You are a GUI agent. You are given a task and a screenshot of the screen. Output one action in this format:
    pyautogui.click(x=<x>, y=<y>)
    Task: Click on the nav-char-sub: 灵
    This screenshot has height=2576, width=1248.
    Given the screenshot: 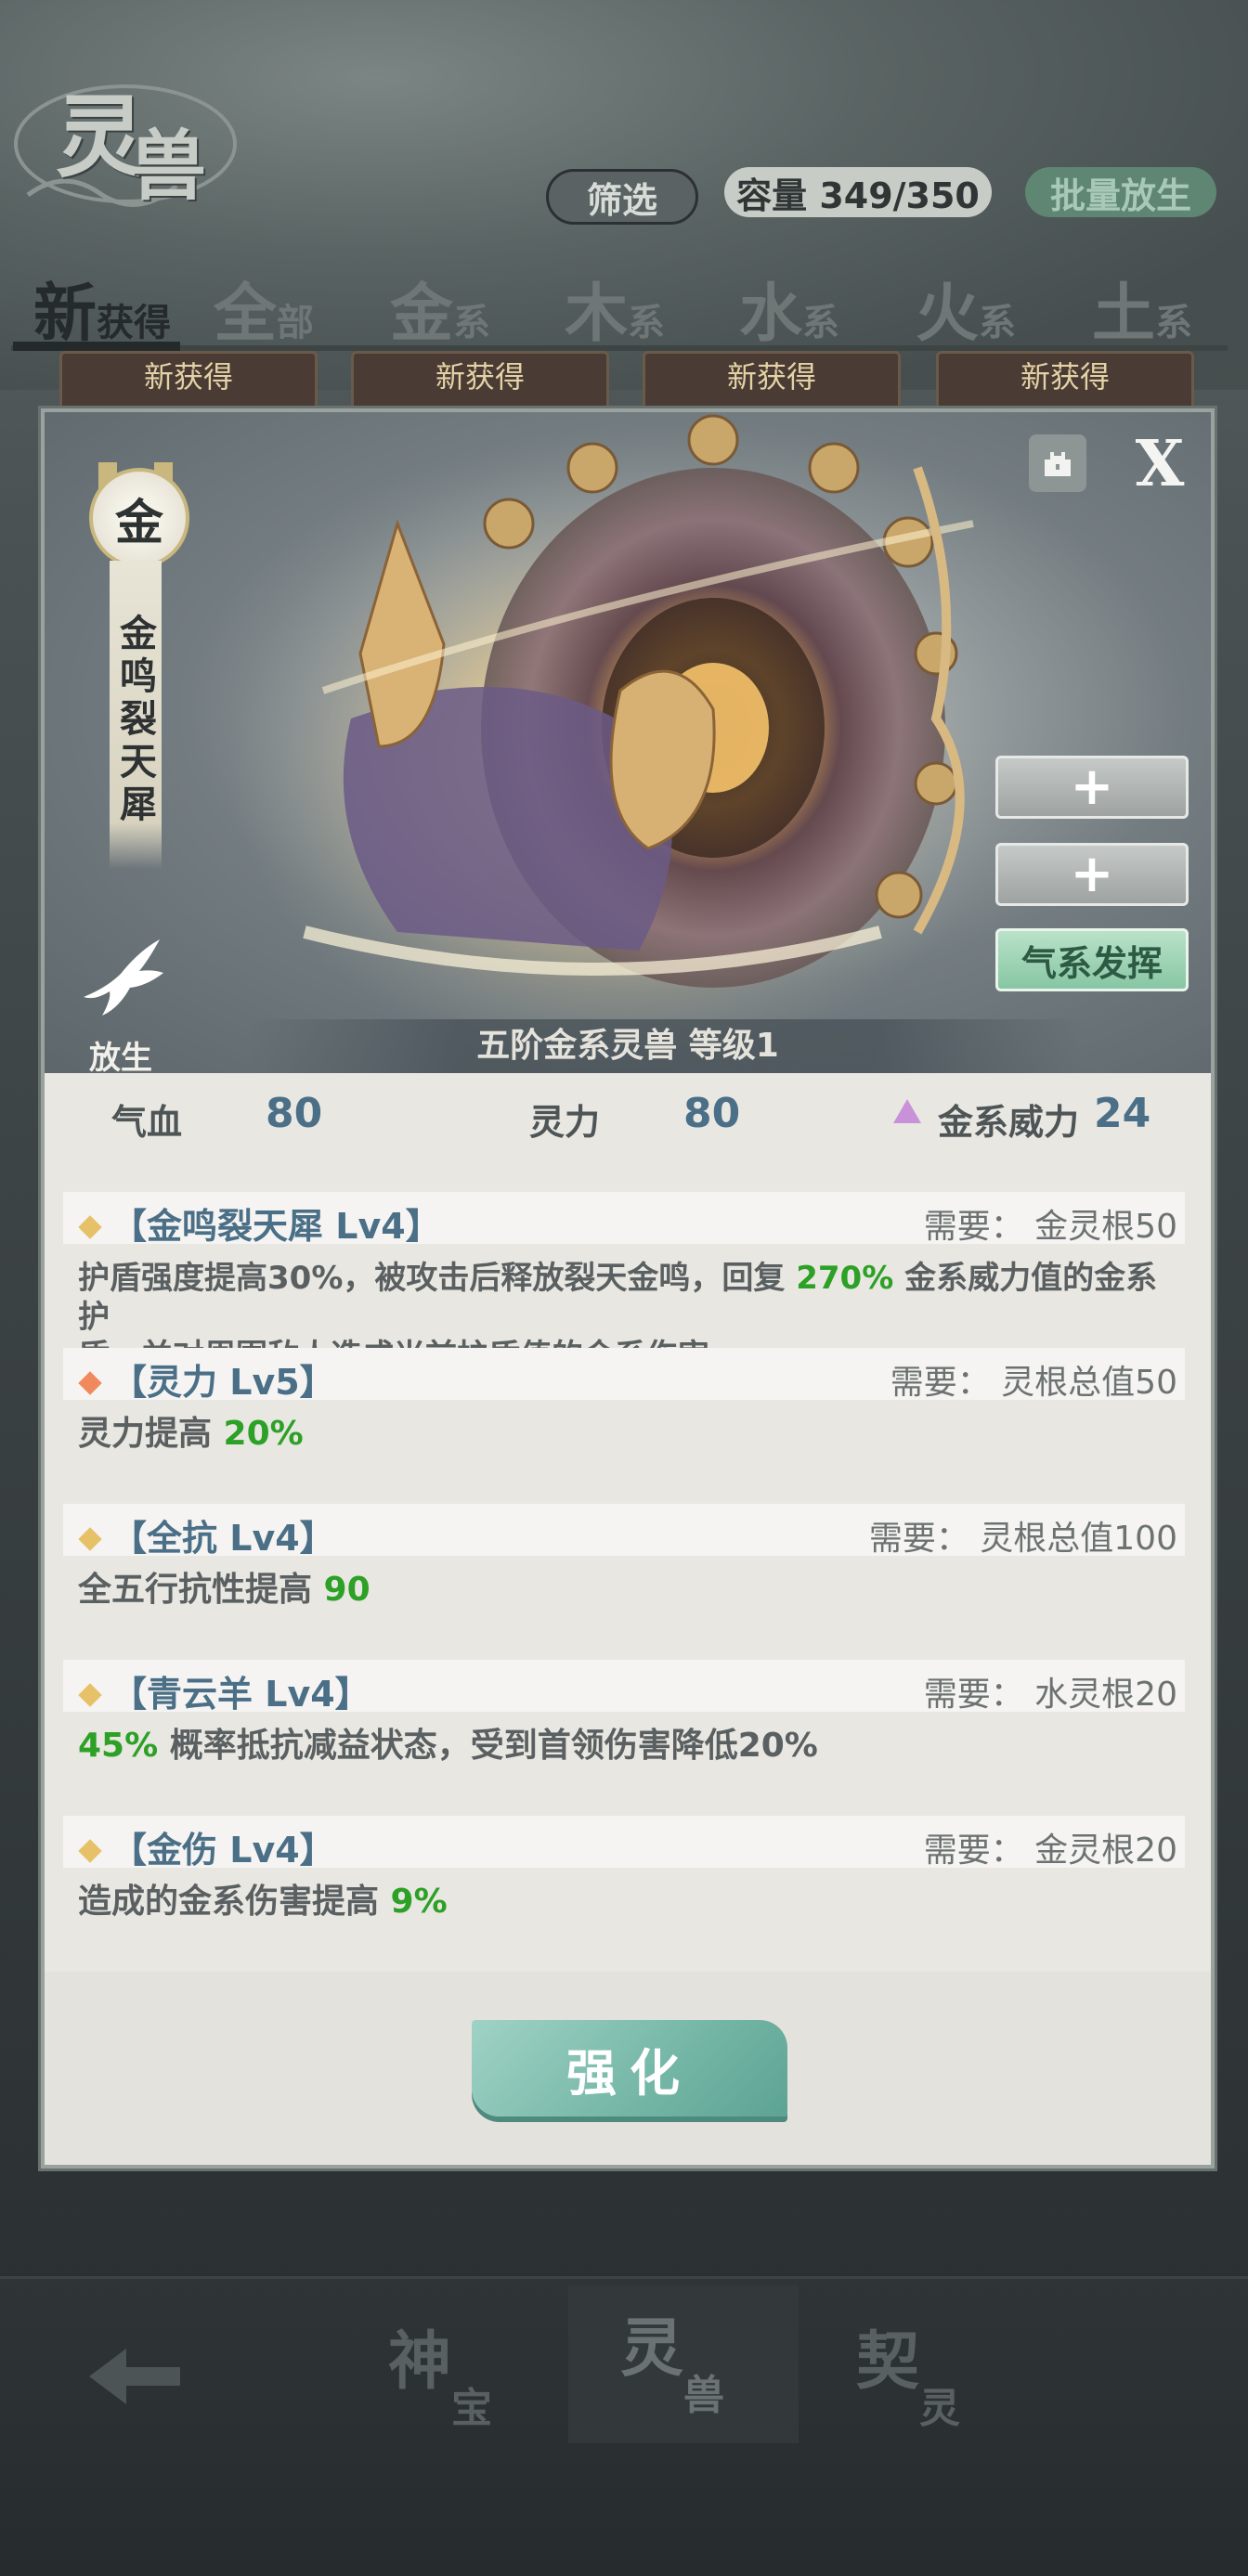 What is the action you would take?
    pyautogui.click(x=939, y=2408)
    